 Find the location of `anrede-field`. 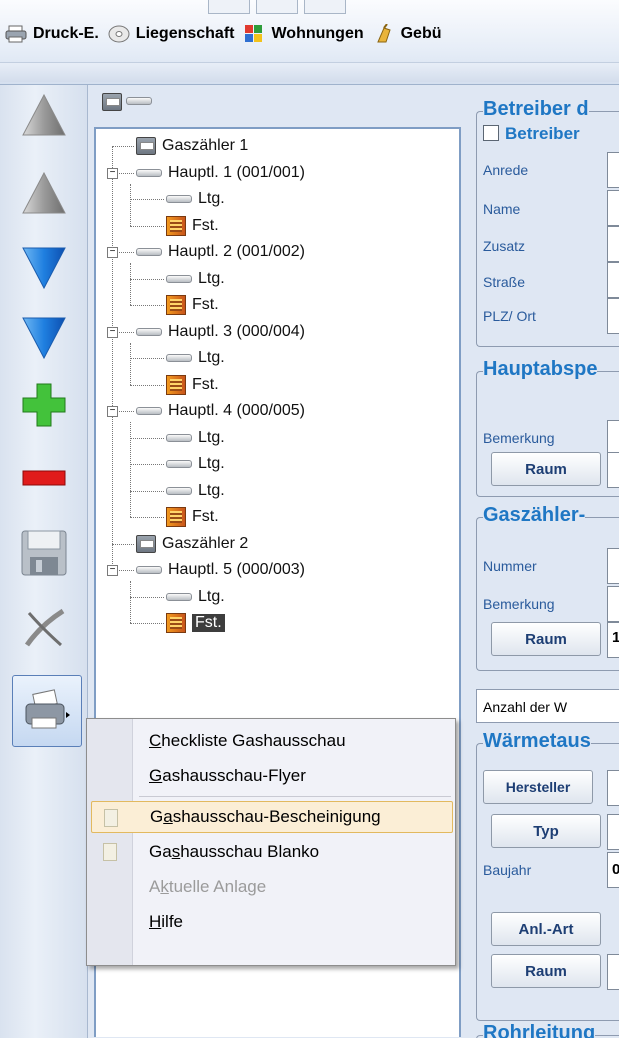

anrede-field is located at coordinates (613, 170).